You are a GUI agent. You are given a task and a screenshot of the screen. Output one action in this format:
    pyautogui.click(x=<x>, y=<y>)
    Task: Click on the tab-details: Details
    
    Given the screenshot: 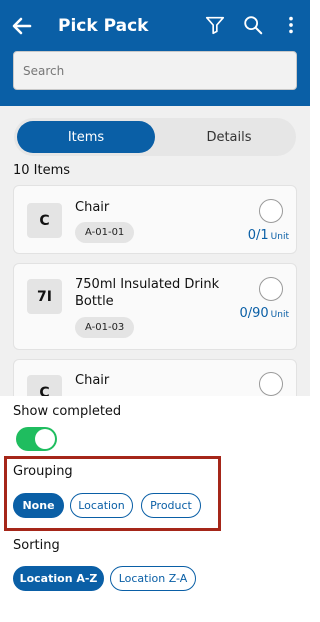 What is the action you would take?
    pyautogui.click(x=229, y=137)
    